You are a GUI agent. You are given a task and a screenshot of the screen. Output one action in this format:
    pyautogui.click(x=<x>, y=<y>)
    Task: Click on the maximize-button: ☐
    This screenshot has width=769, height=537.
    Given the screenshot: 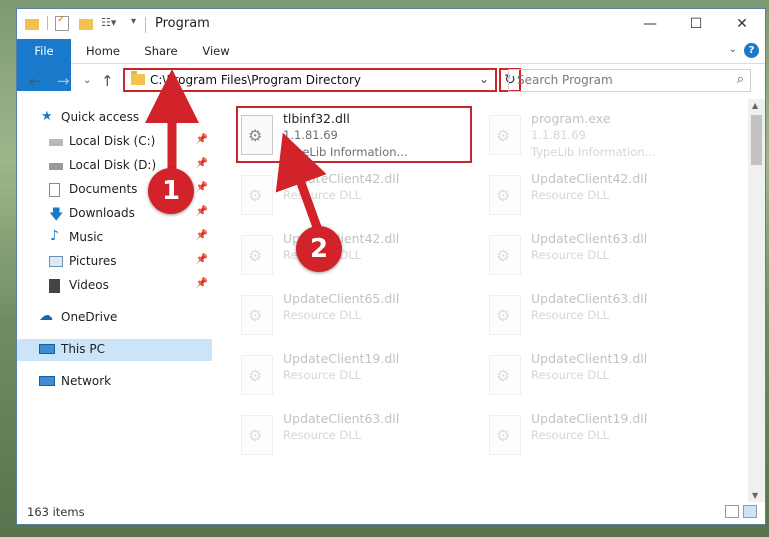 What is the action you would take?
    pyautogui.click(x=696, y=24)
    